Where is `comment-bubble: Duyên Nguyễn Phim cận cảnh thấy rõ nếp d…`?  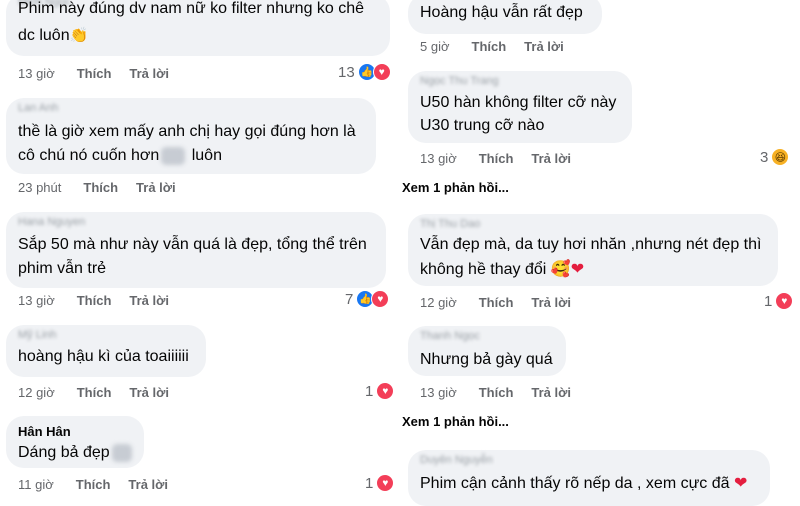 comment-bubble: Duyên Nguyễn Phim cận cảnh thấy rõ nếp d… is located at coordinates (589, 478).